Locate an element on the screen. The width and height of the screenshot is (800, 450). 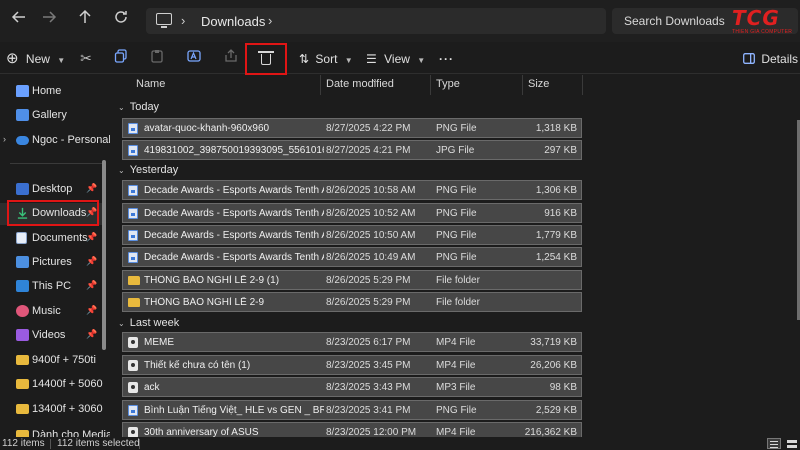
sidebar-item-this-pc: This PC 📌 is located at coordinates (52, 287).